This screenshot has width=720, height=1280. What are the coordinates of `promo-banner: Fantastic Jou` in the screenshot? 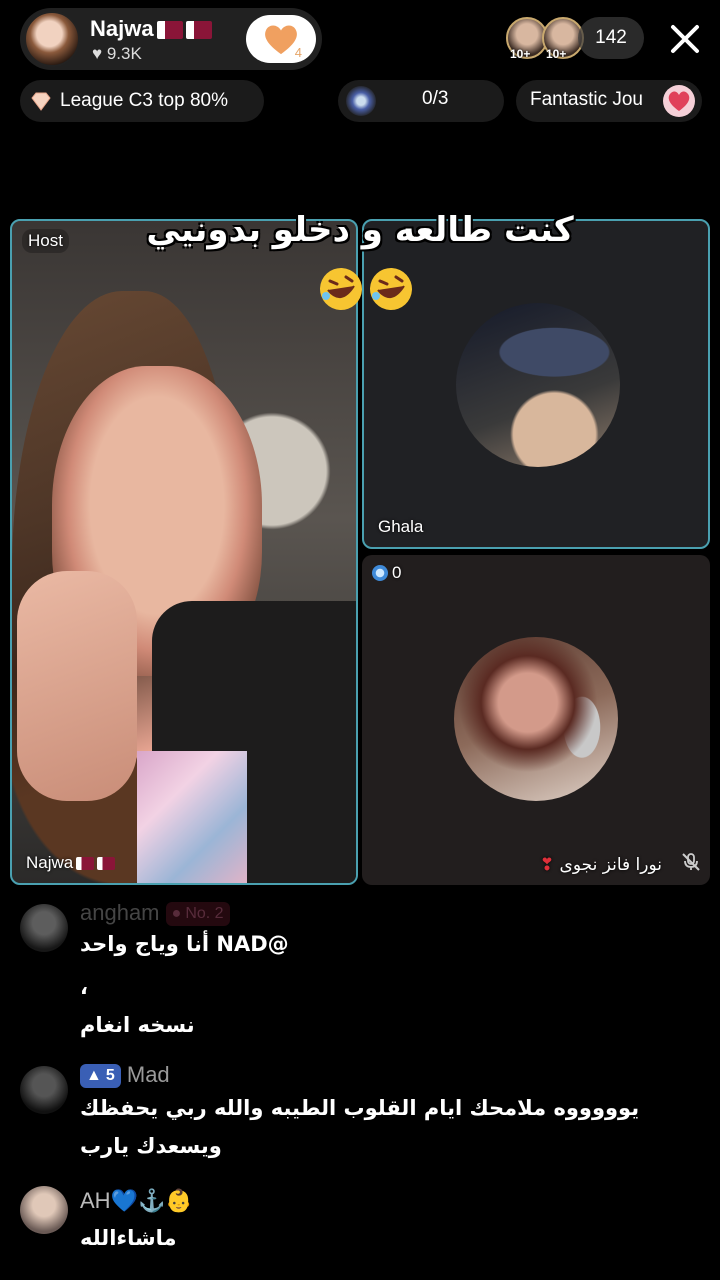 It's located at (609, 101).